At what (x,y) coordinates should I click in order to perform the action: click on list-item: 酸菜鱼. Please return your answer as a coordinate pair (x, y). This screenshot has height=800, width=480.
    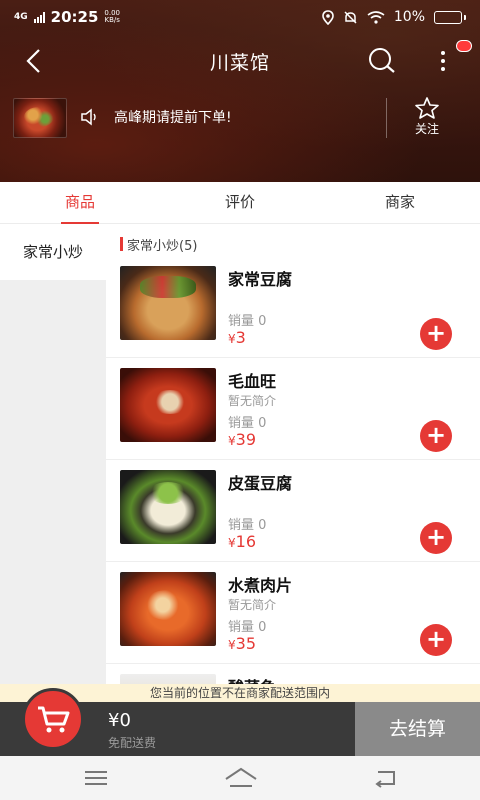
    Looking at the image, I should click on (293, 674).